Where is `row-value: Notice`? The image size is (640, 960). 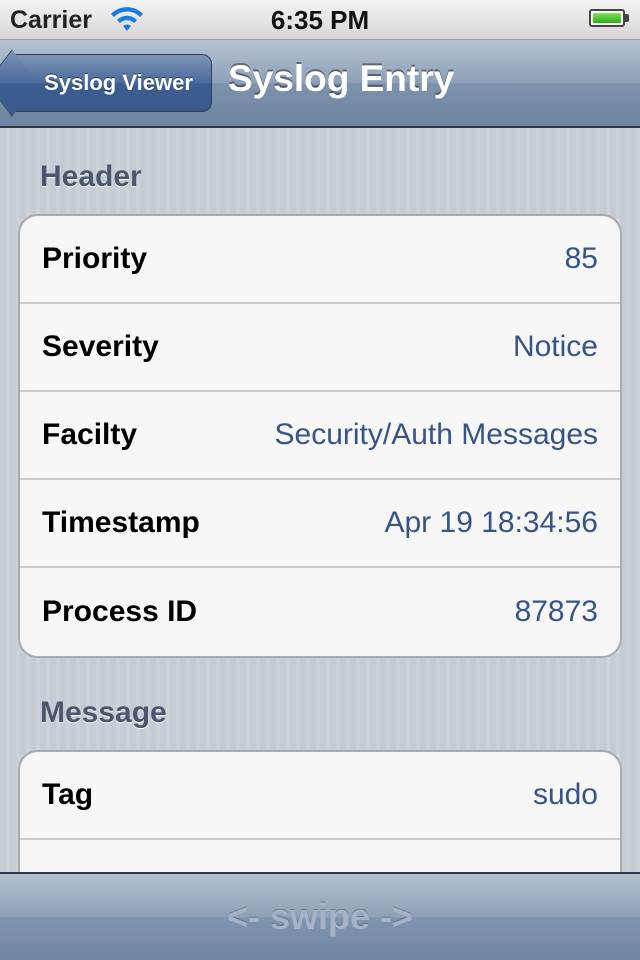
row-value: Notice is located at coordinates (555, 346).